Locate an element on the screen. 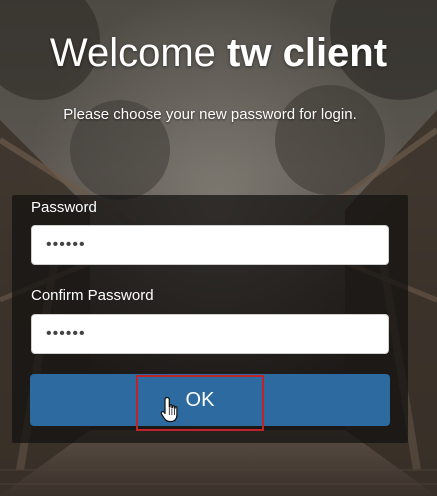 The width and height of the screenshot is (437, 496). confirm-password-label: Confirm Password is located at coordinates (92, 295).